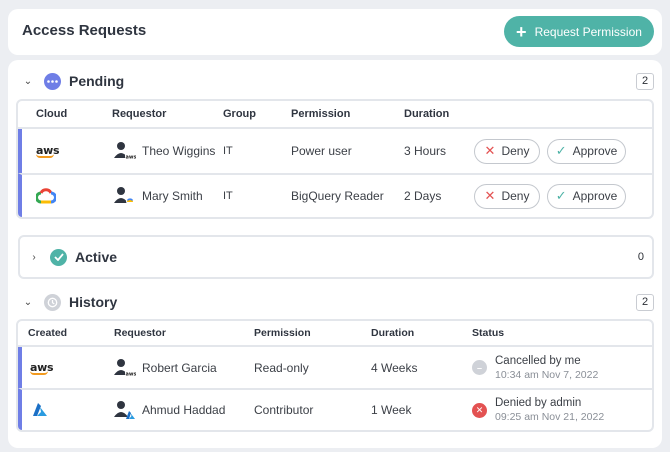  What do you see at coordinates (640, 257) in the screenshot?
I see `active-count: 0` at bounding box center [640, 257].